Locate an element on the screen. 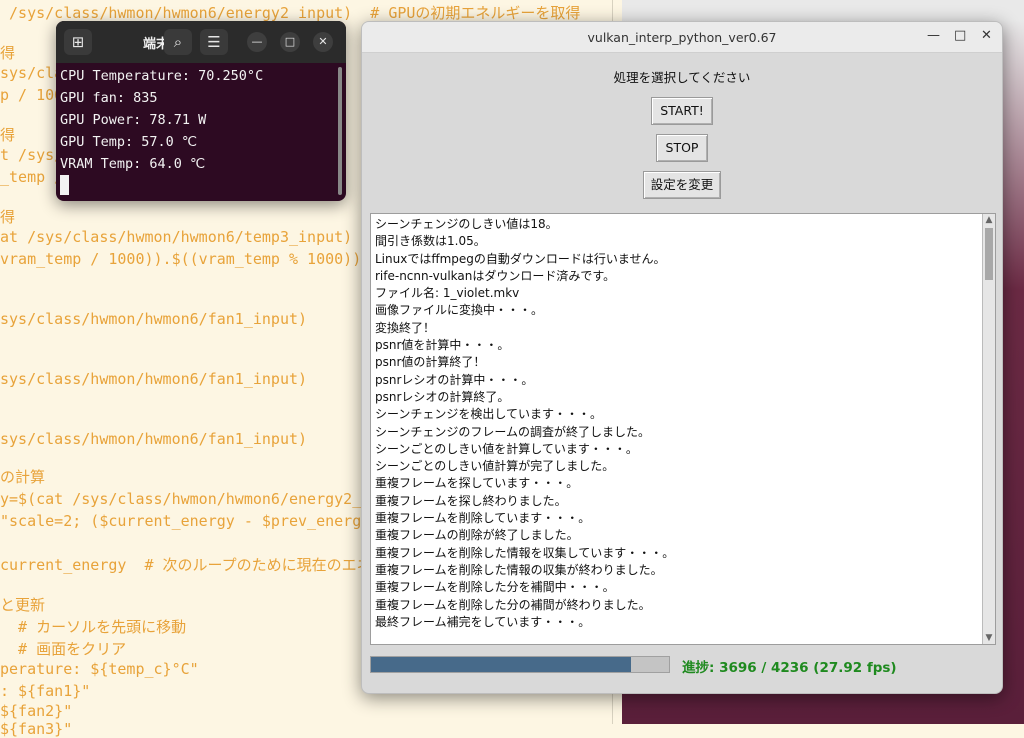  terminal-headerbar: ⊞ 端末 ⌕ ☰ — □ ✕ is located at coordinates (201, 42).